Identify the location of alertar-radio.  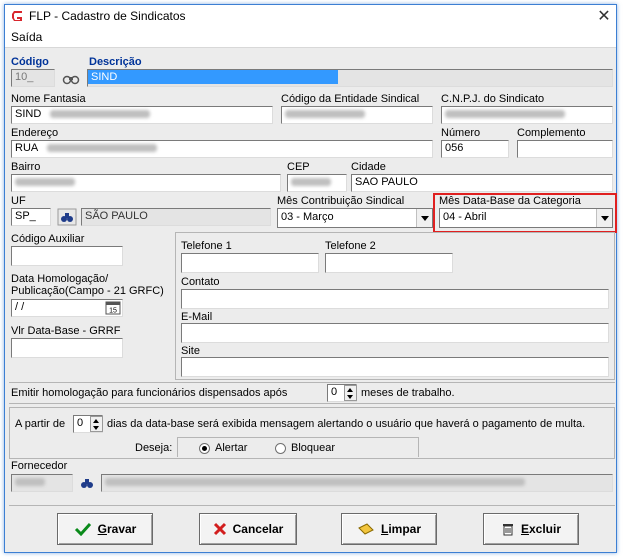
(204, 448).